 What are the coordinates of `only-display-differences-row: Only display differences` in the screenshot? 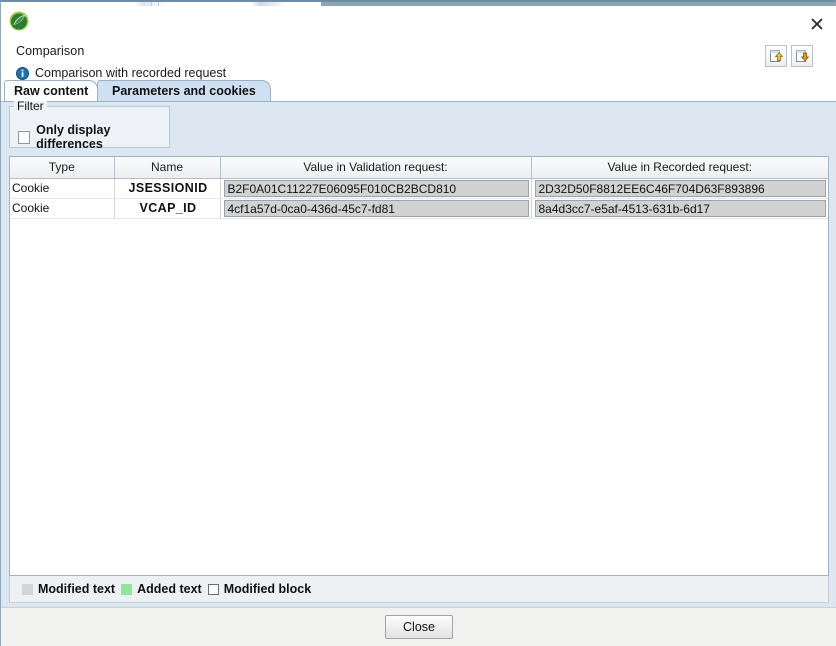 It's located at (93, 137).